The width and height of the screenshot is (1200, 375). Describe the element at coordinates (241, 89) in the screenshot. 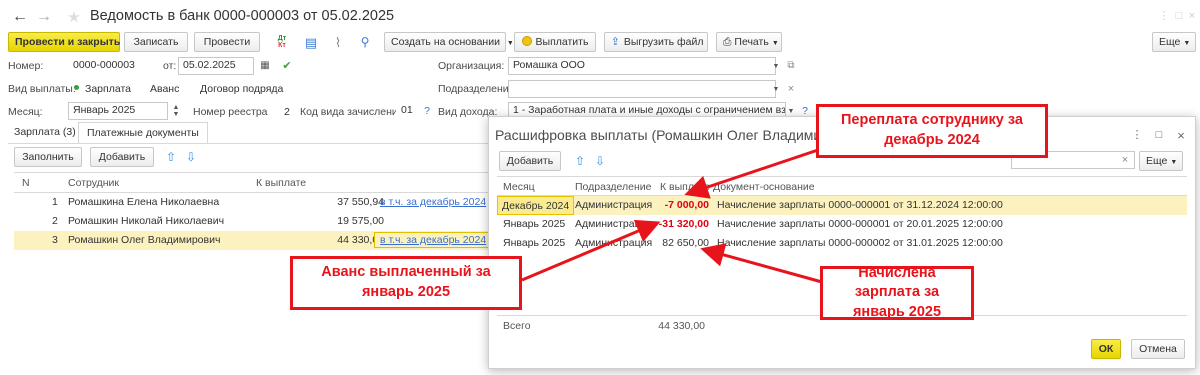

I see `radio-contract: Договор подряда` at that location.